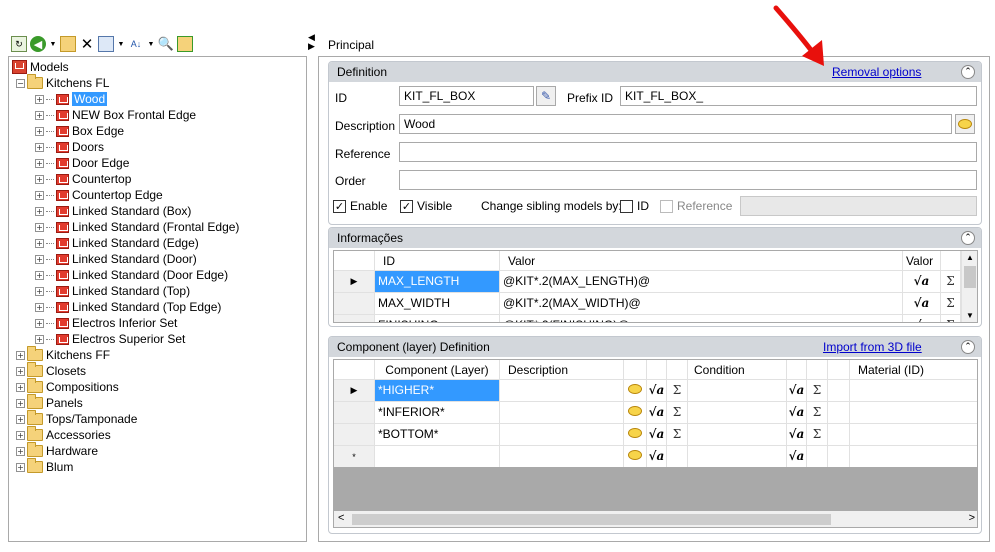  I want to click on scroll-right-icon: >, so click(972, 518).